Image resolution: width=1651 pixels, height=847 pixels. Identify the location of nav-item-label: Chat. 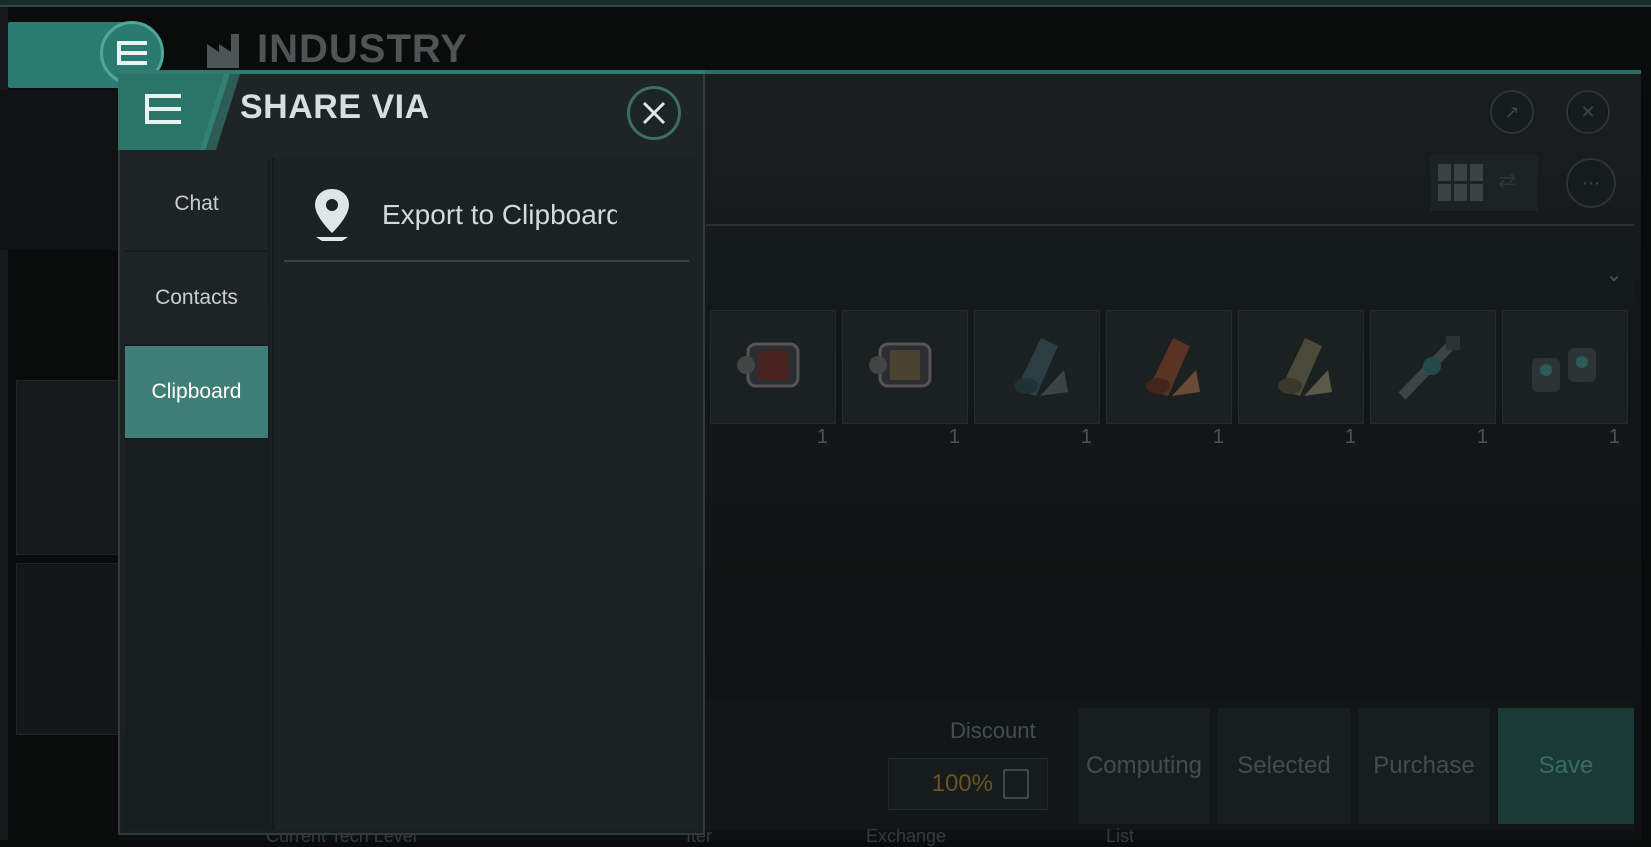
(196, 203).